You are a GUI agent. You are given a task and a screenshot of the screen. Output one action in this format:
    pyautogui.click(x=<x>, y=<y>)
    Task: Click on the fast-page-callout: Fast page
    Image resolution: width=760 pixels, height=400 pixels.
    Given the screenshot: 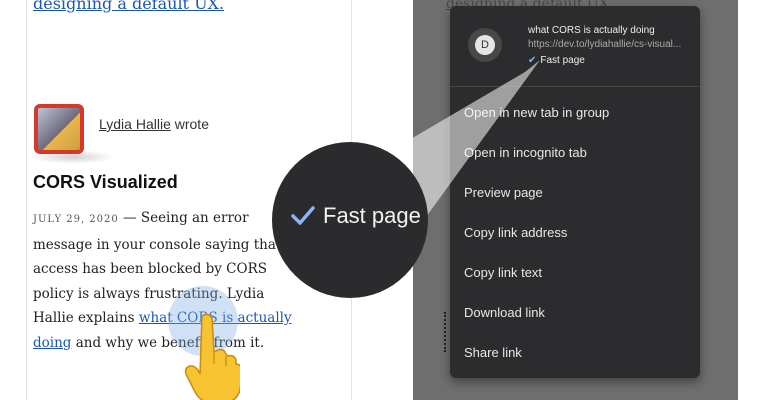 What is the action you would take?
    pyautogui.click(x=350, y=220)
    